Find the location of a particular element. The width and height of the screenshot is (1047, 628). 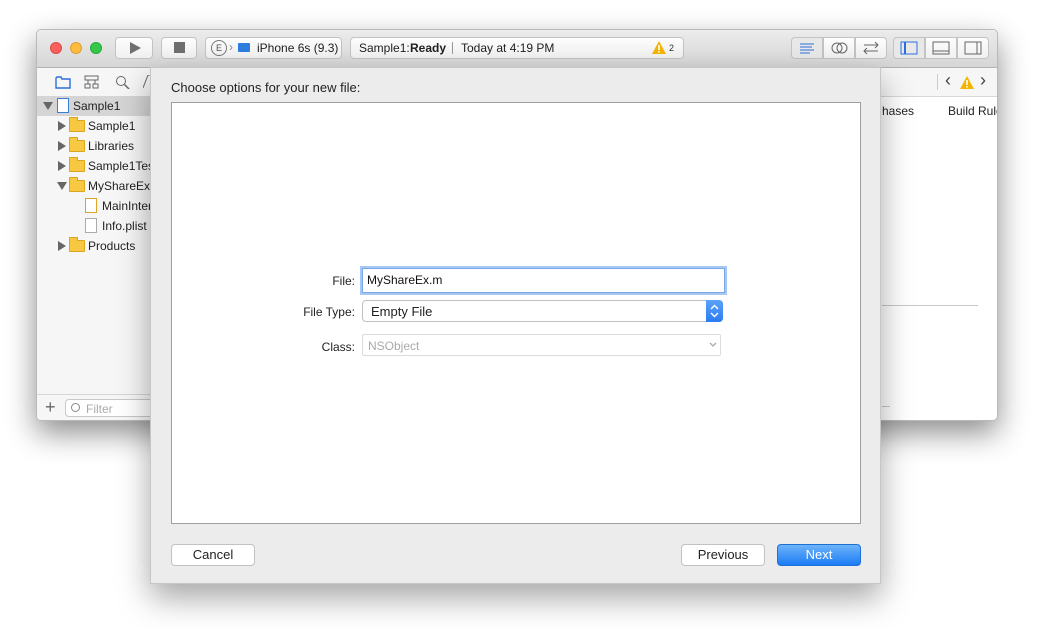

close-window-button is located at coordinates (56, 48).